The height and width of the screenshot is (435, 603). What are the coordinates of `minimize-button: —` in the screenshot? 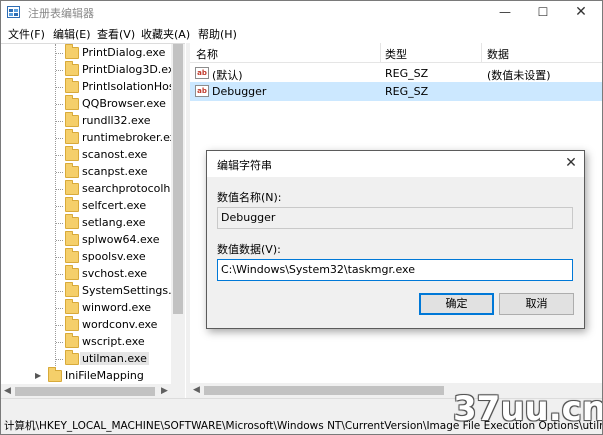 It's located at (505, 12).